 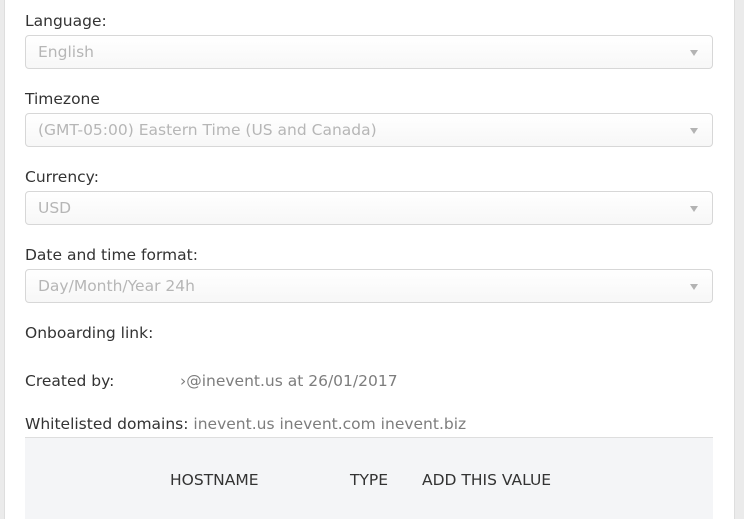 I want to click on language-label: Language:, so click(x=66, y=21).